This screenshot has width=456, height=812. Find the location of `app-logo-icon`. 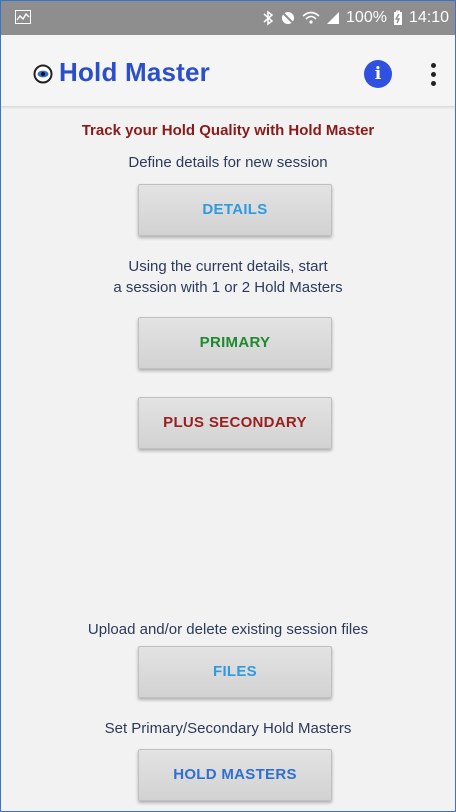

app-logo-icon is located at coordinates (43, 74).